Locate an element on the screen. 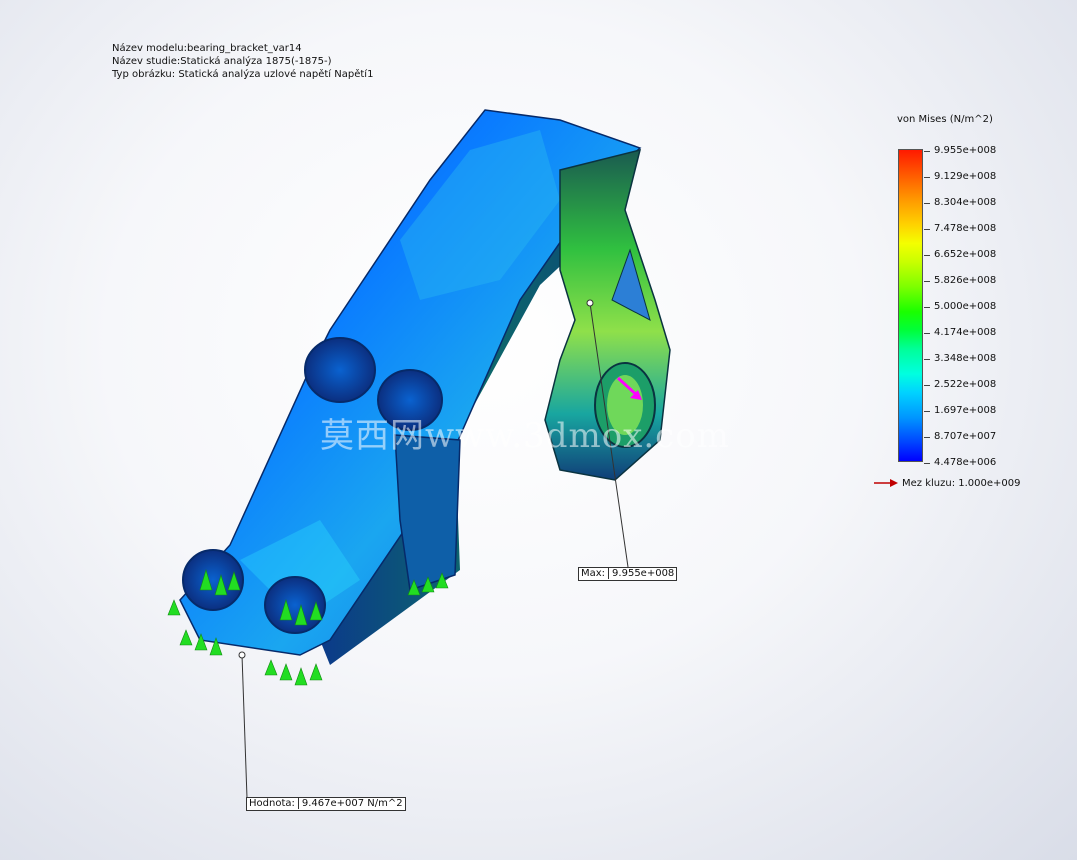  legend-tick-label: 9.955e+008 is located at coordinates (965, 150).